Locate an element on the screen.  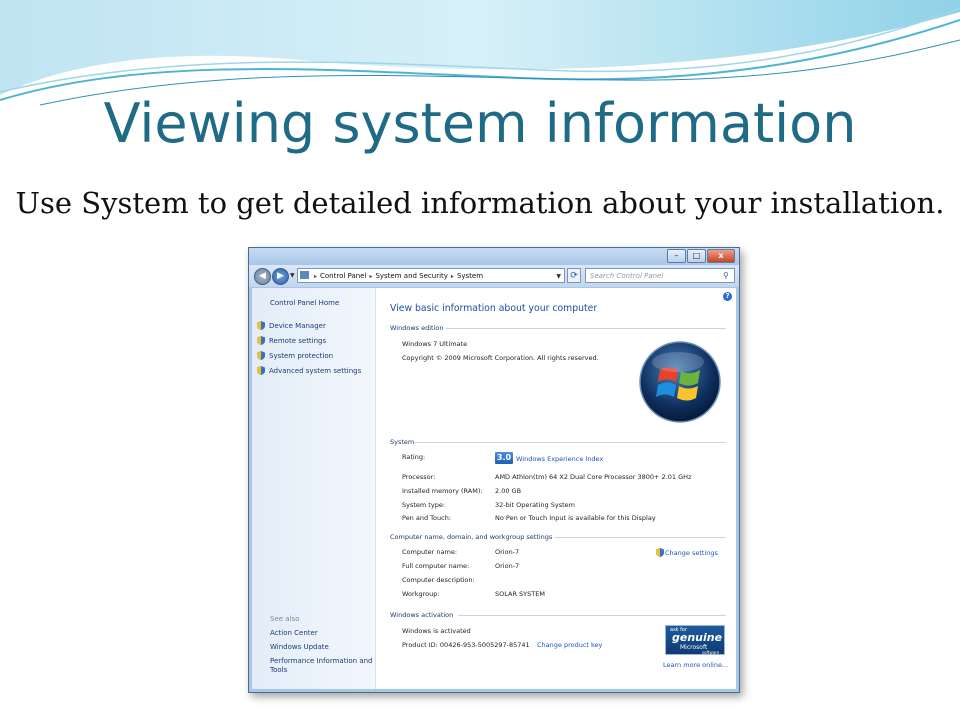
advanced-system-settings-link: Advanced system settings is located at coordinates (309, 370).